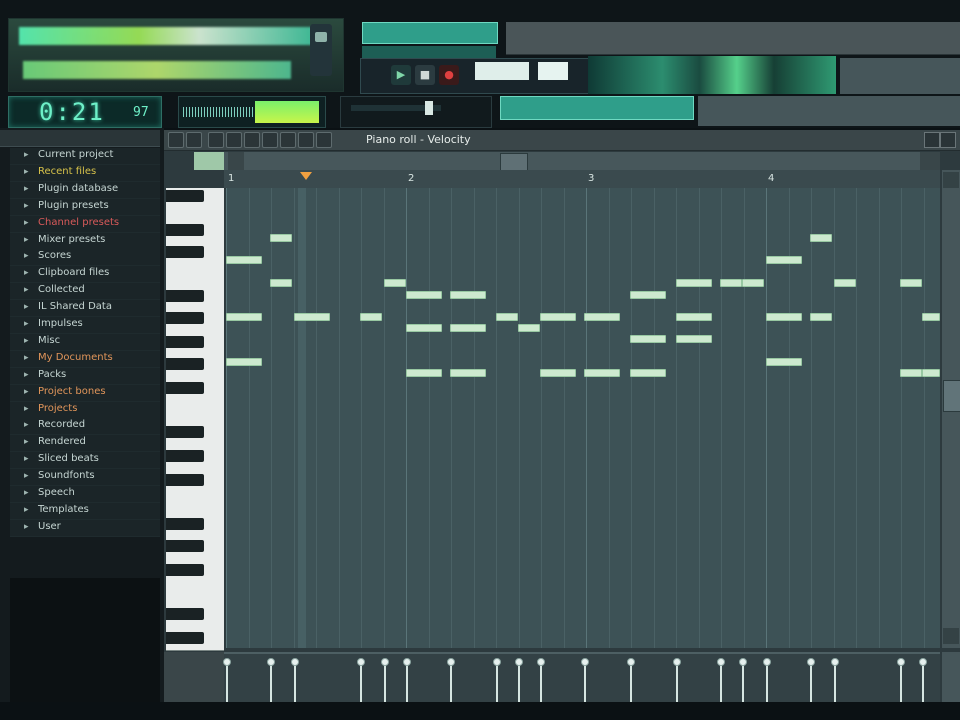  Describe the element at coordinates (582, 161) in the screenshot. I see `horizontal-scrollbar` at that location.